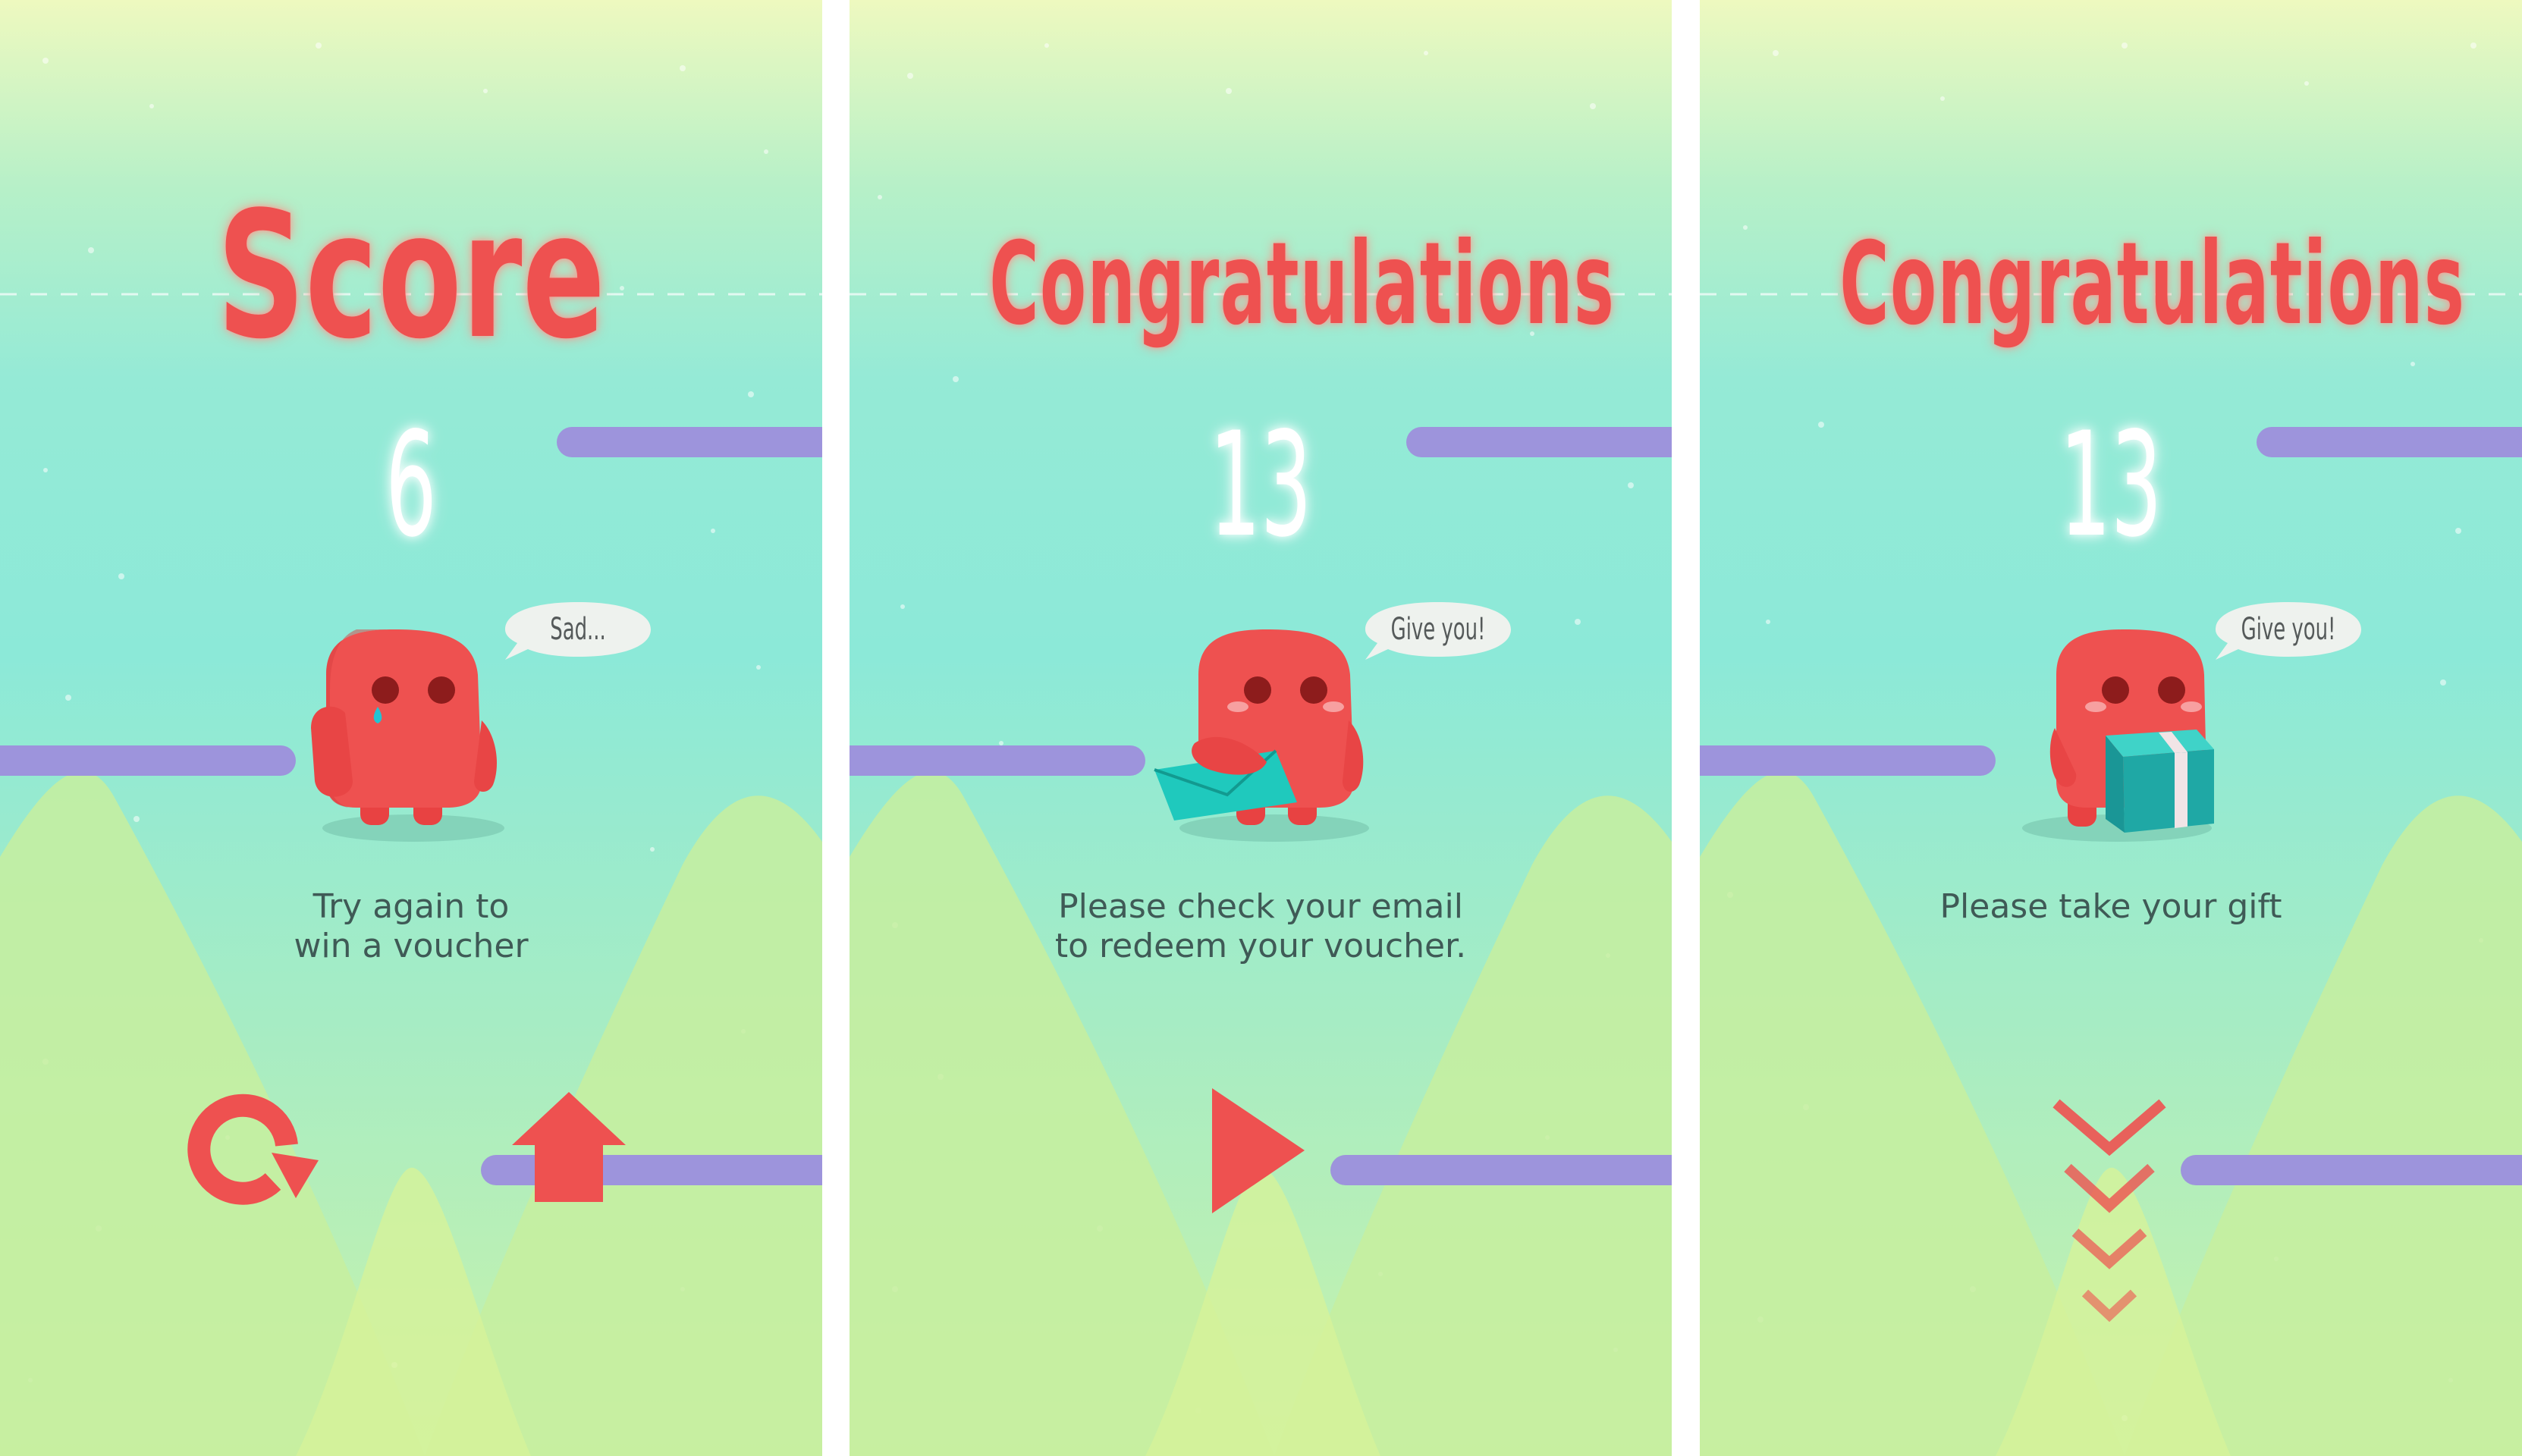 Image resolution: width=2522 pixels, height=1456 pixels. I want to click on chevron-down-icon, so click(2109, 1213).